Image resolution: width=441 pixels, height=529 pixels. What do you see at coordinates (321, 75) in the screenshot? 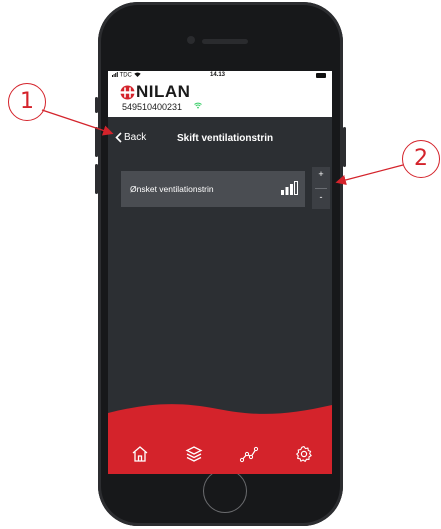
I see `battery-icon` at bounding box center [321, 75].